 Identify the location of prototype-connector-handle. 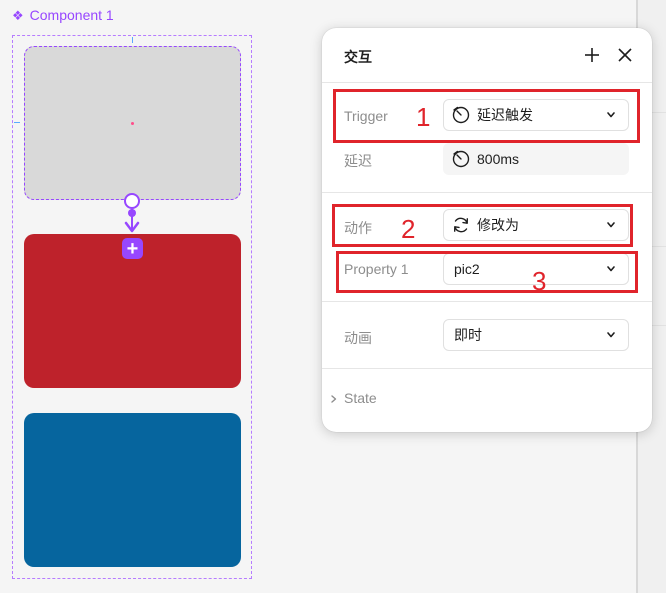
(132, 201).